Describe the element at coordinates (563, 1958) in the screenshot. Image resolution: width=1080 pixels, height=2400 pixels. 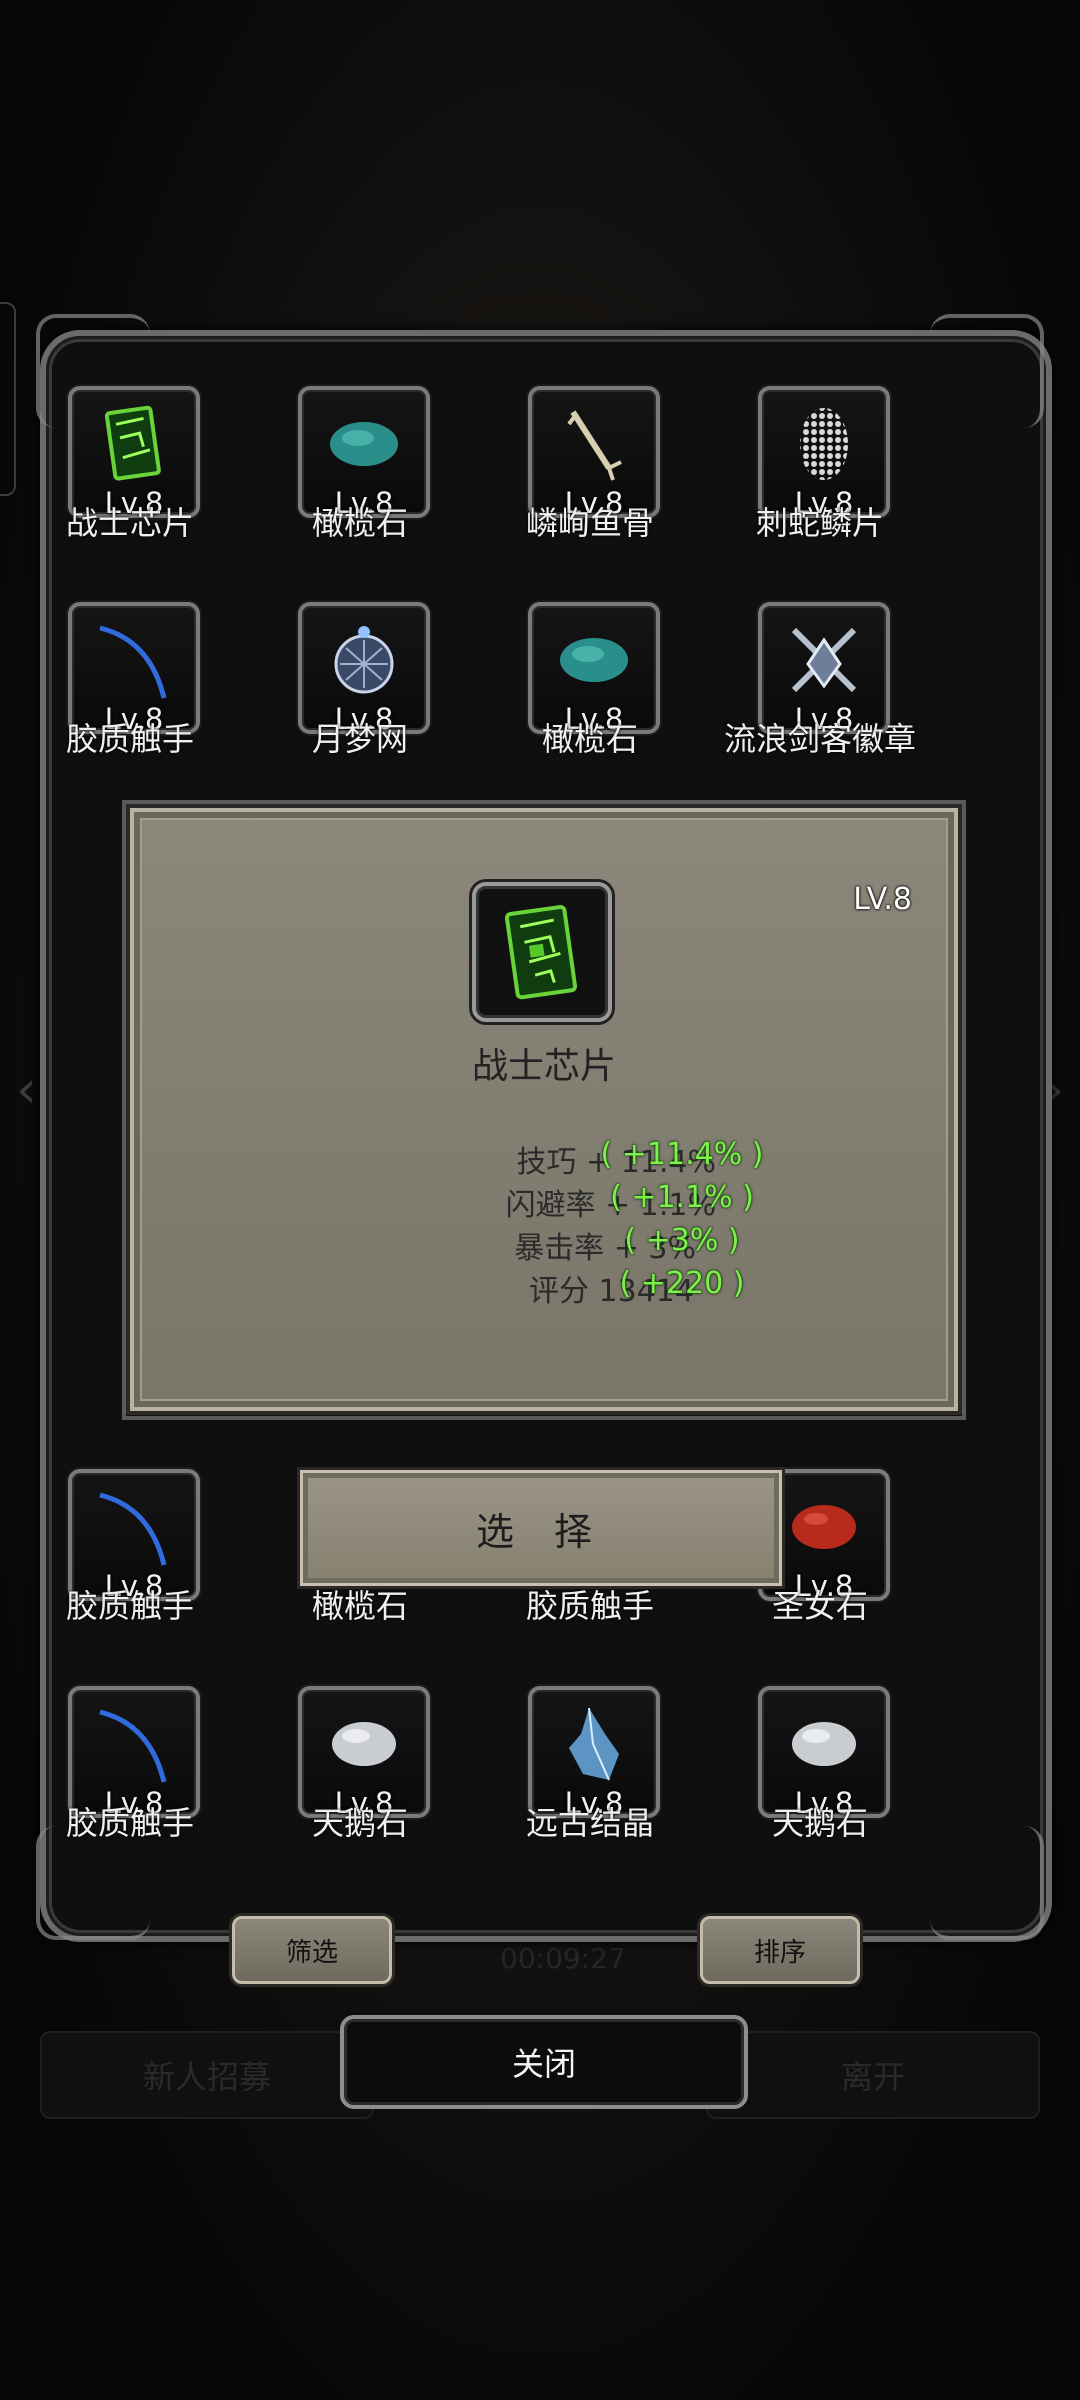
I see `background-timer: 00:09:27` at that location.